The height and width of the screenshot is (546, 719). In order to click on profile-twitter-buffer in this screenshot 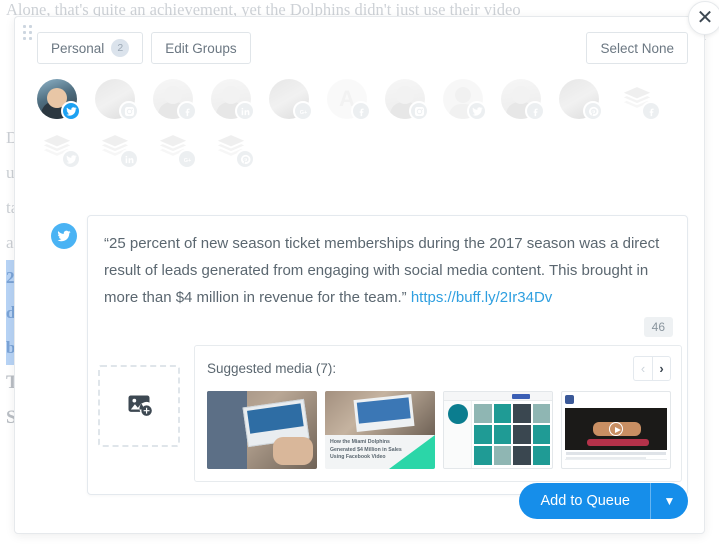, I will do `click(59, 148)`.